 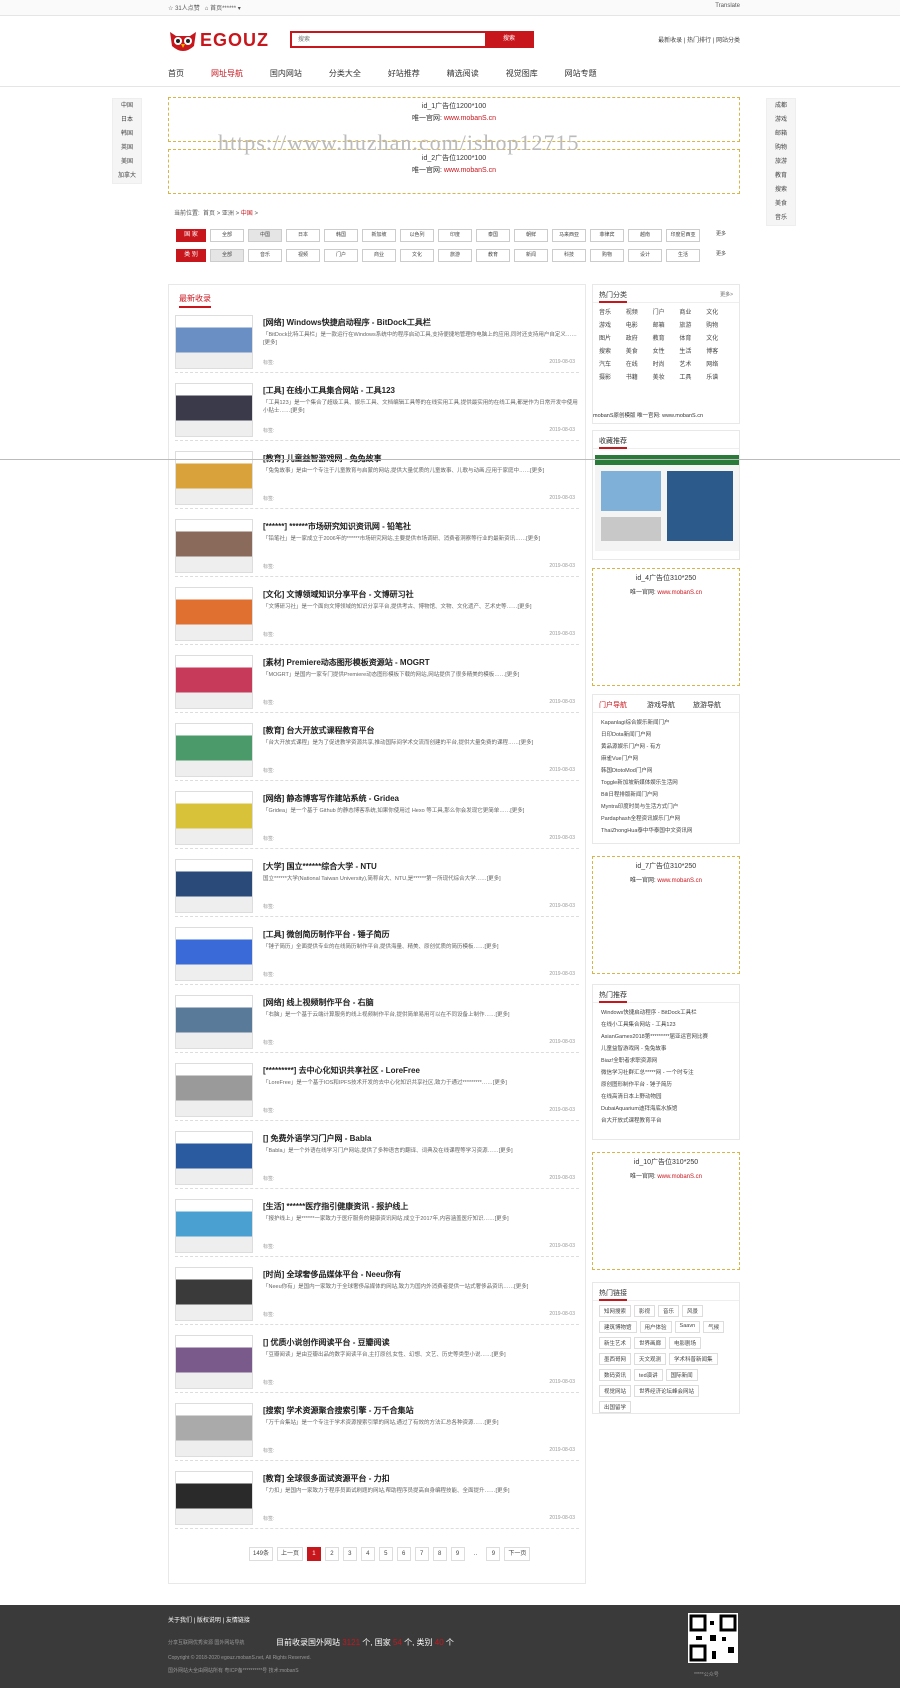 What do you see at coordinates (127, 106) in the screenshot?
I see `flag-item: 中国` at bounding box center [127, 106].